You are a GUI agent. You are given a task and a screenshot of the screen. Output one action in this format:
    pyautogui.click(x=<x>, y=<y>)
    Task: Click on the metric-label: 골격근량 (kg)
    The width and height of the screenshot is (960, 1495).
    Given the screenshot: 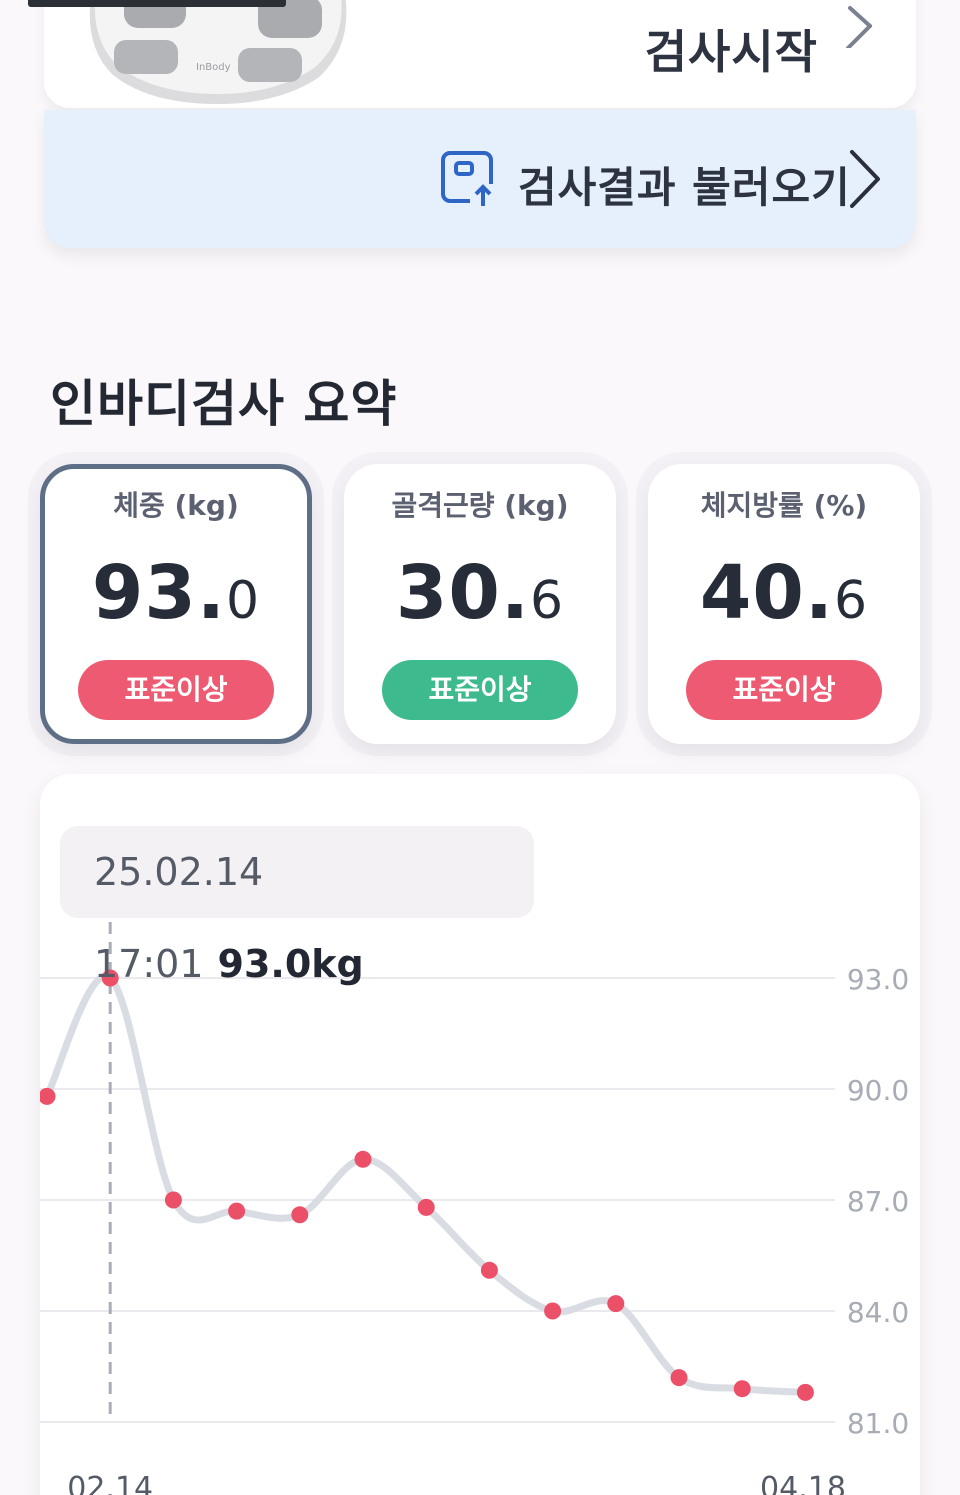 What is the action you would take?
    pyautogui.click(x=480, y=505)
    